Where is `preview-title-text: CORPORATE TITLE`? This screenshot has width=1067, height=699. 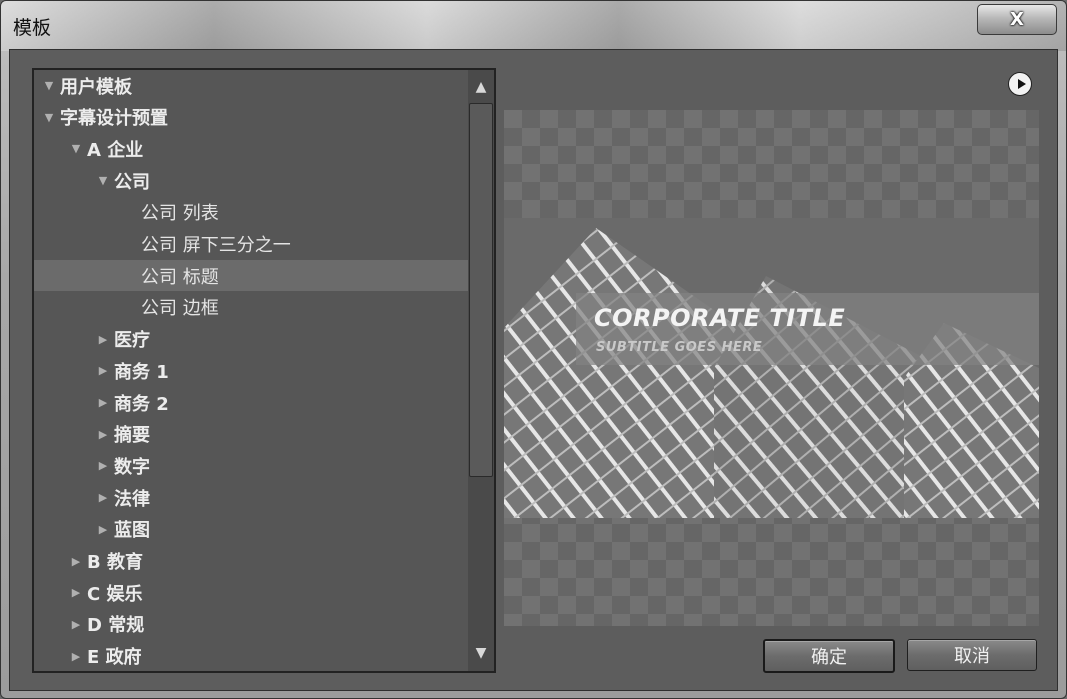
preview-title-text: CORPORATE TITLE is located at coordinates (720, 318).